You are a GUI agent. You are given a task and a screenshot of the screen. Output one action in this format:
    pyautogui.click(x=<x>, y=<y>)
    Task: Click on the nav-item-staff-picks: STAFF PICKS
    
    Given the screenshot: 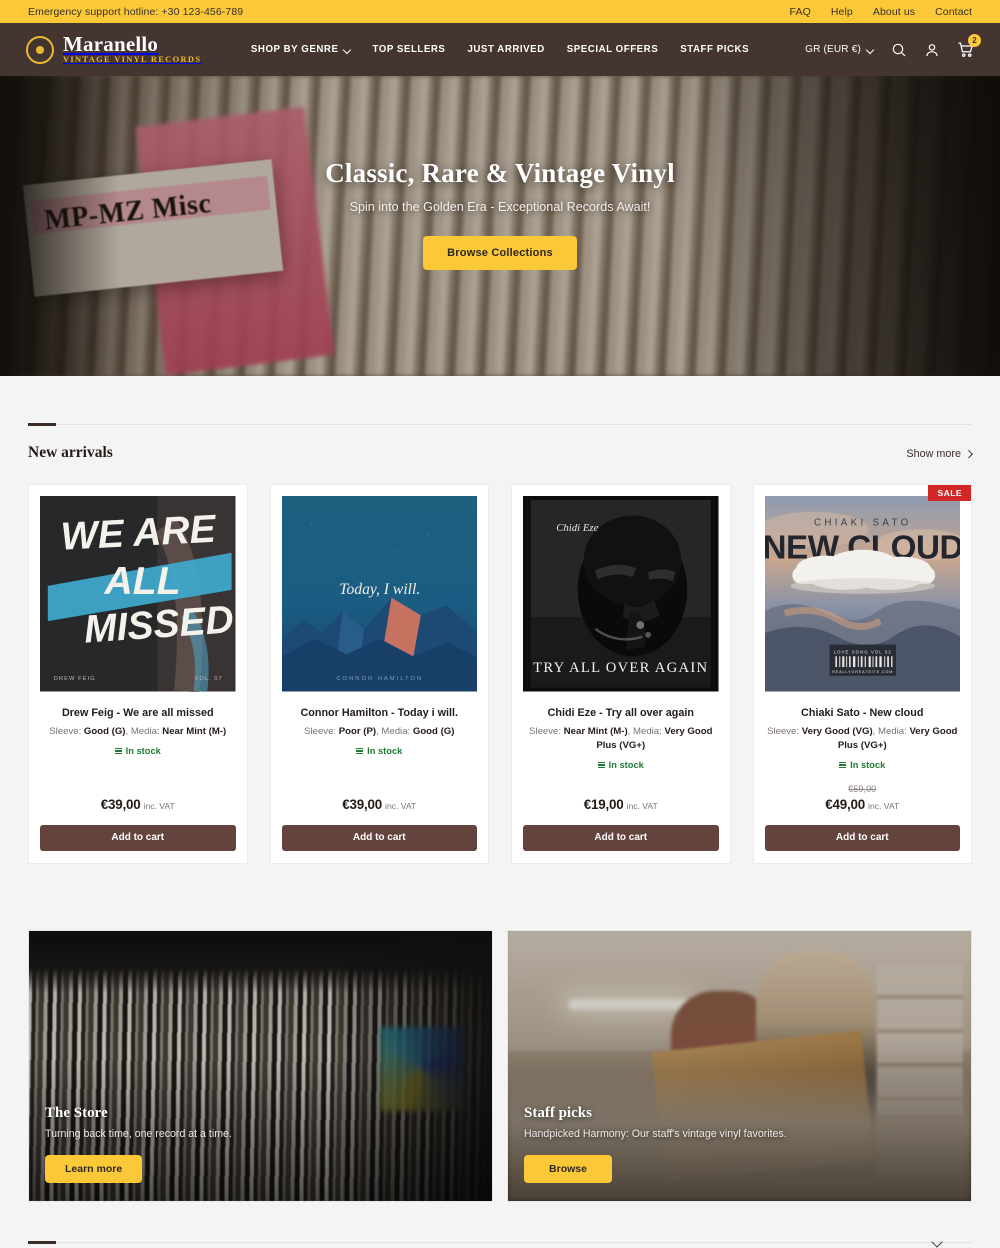 What is the action you would take?
    pyautogui.click(x=714, y=49)
    